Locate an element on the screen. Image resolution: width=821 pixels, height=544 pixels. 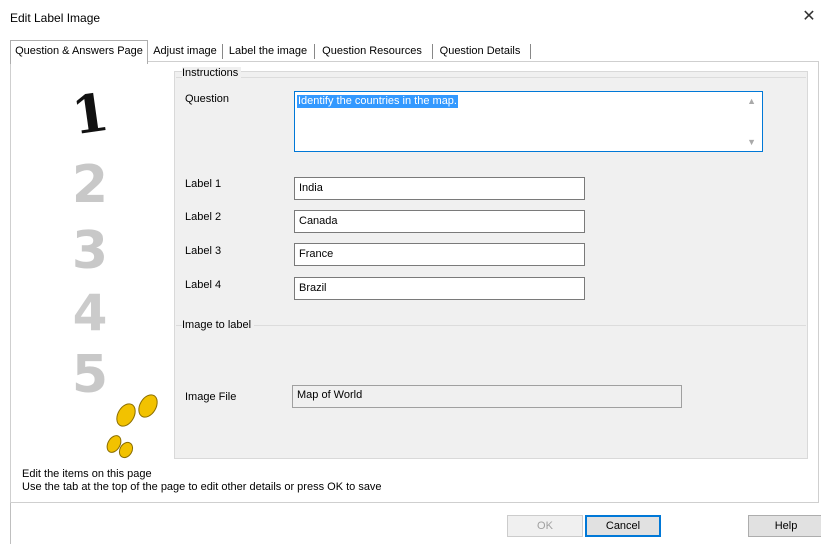
image-group-legend: Image to label is located at coordinates (218, 325).